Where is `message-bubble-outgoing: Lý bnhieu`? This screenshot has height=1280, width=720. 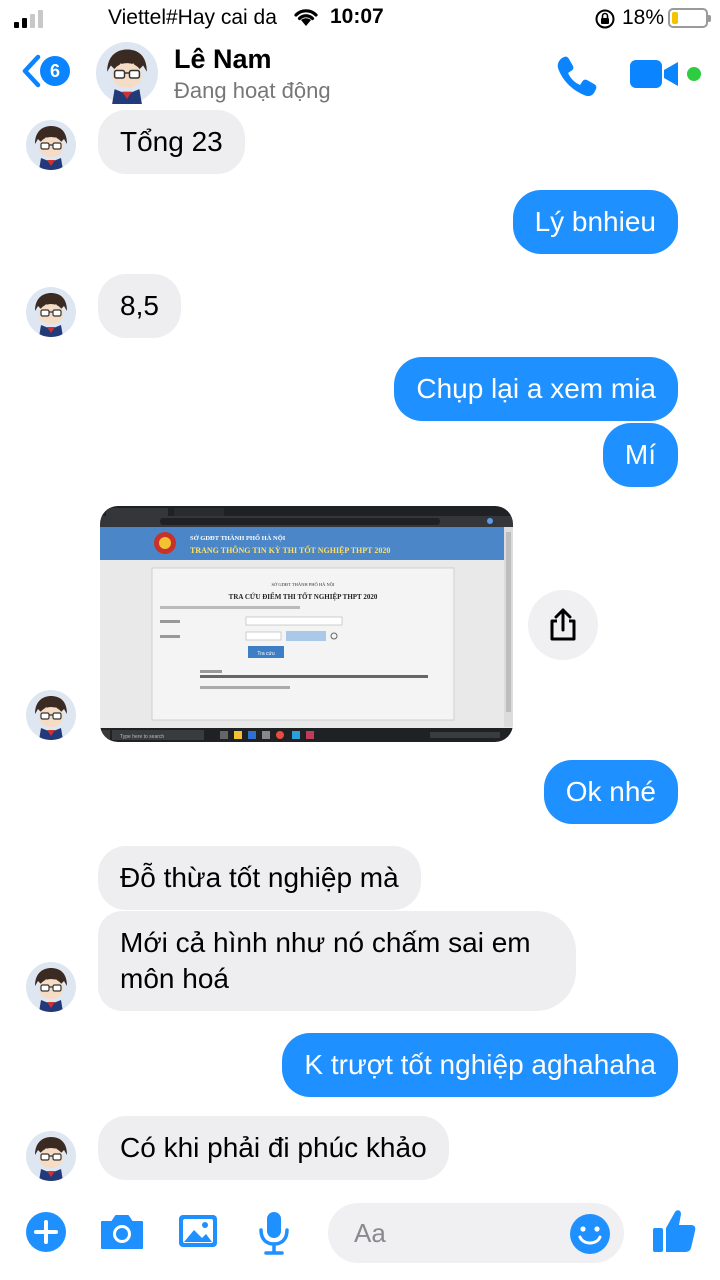 message-bubble-outgoing: Lý bnhieu is located at coordinates (595, 222).